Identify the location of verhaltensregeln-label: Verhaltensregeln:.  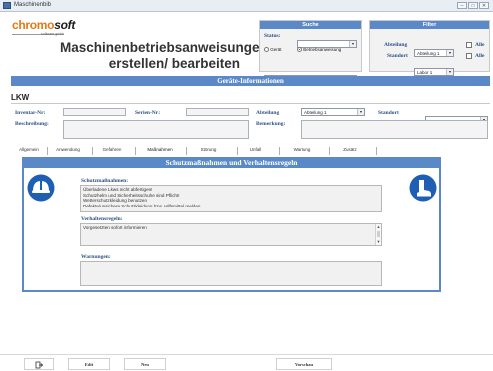
(102, 219).